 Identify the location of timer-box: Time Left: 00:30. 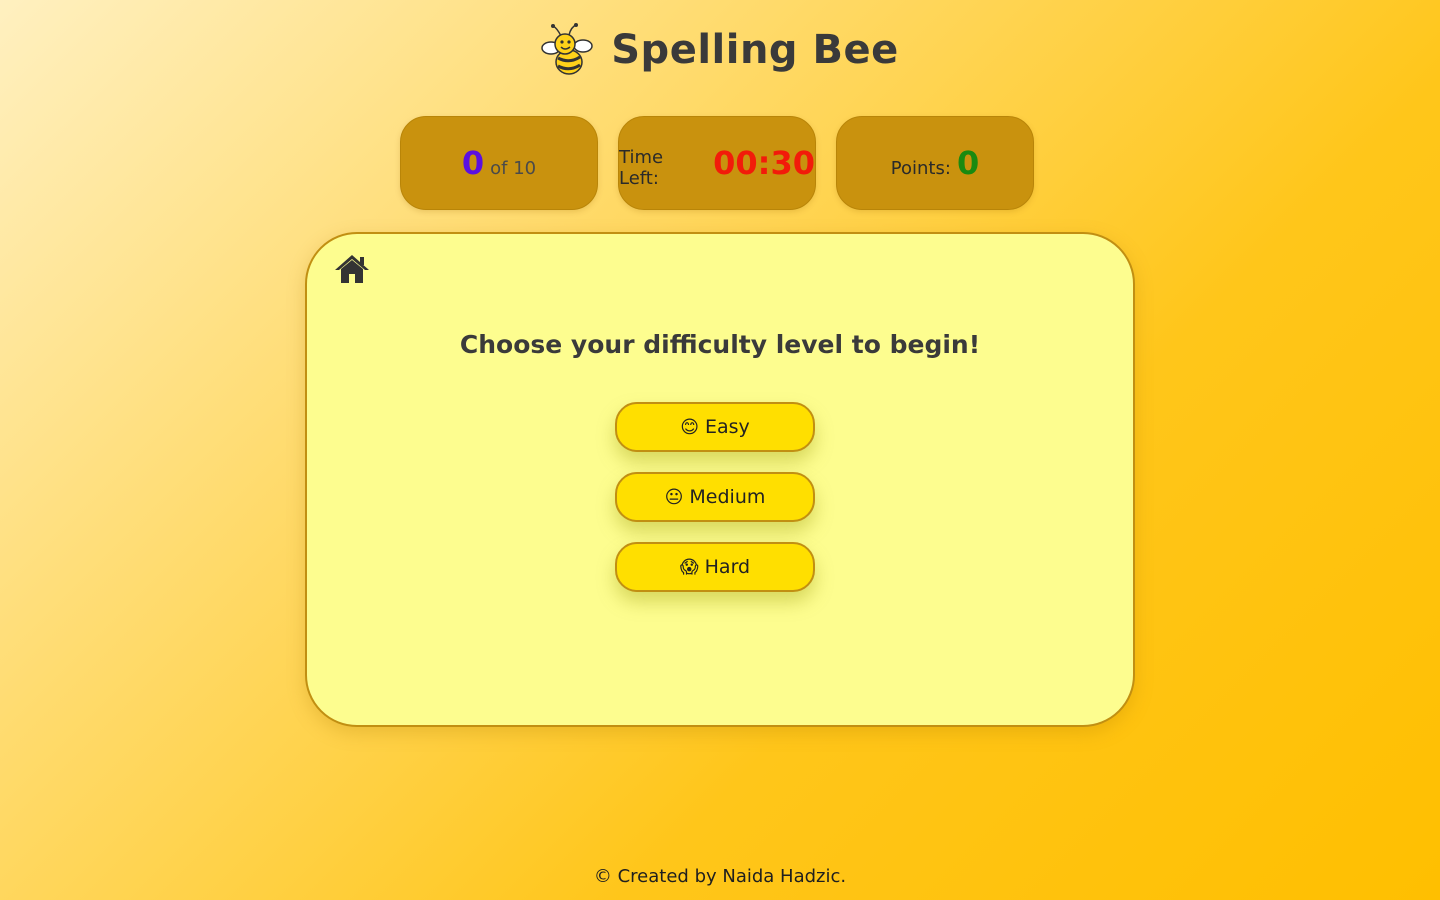
(717, 163).